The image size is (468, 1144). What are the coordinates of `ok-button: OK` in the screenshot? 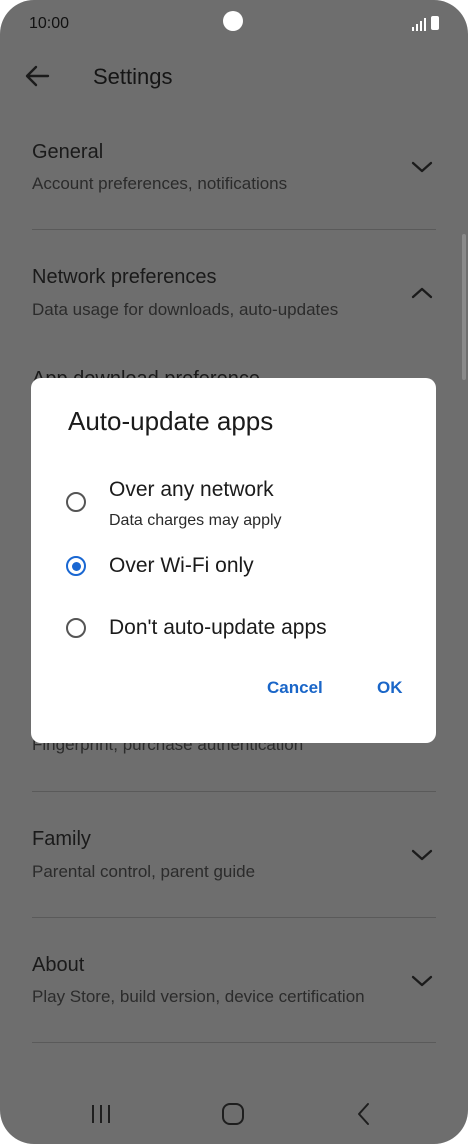 It's located at (390, 688).